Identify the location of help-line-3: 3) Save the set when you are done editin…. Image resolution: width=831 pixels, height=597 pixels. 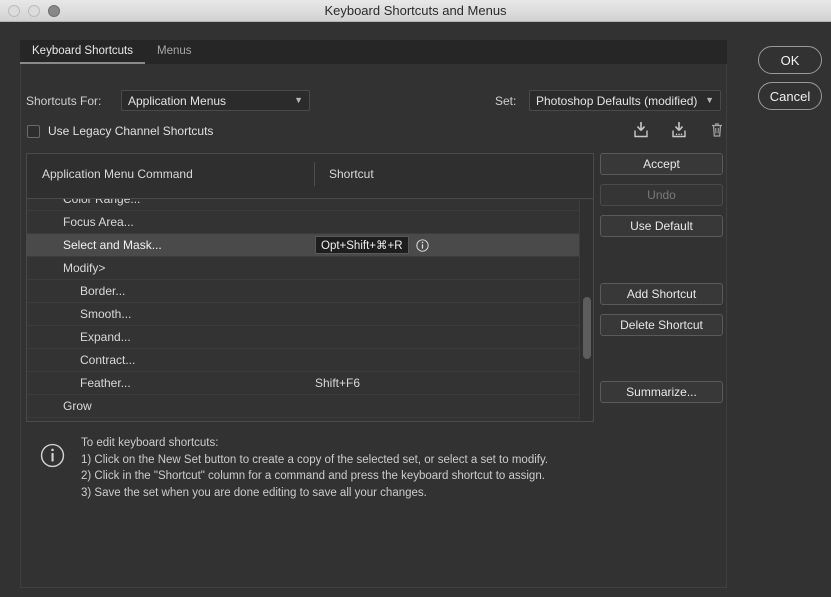
(254, 492).